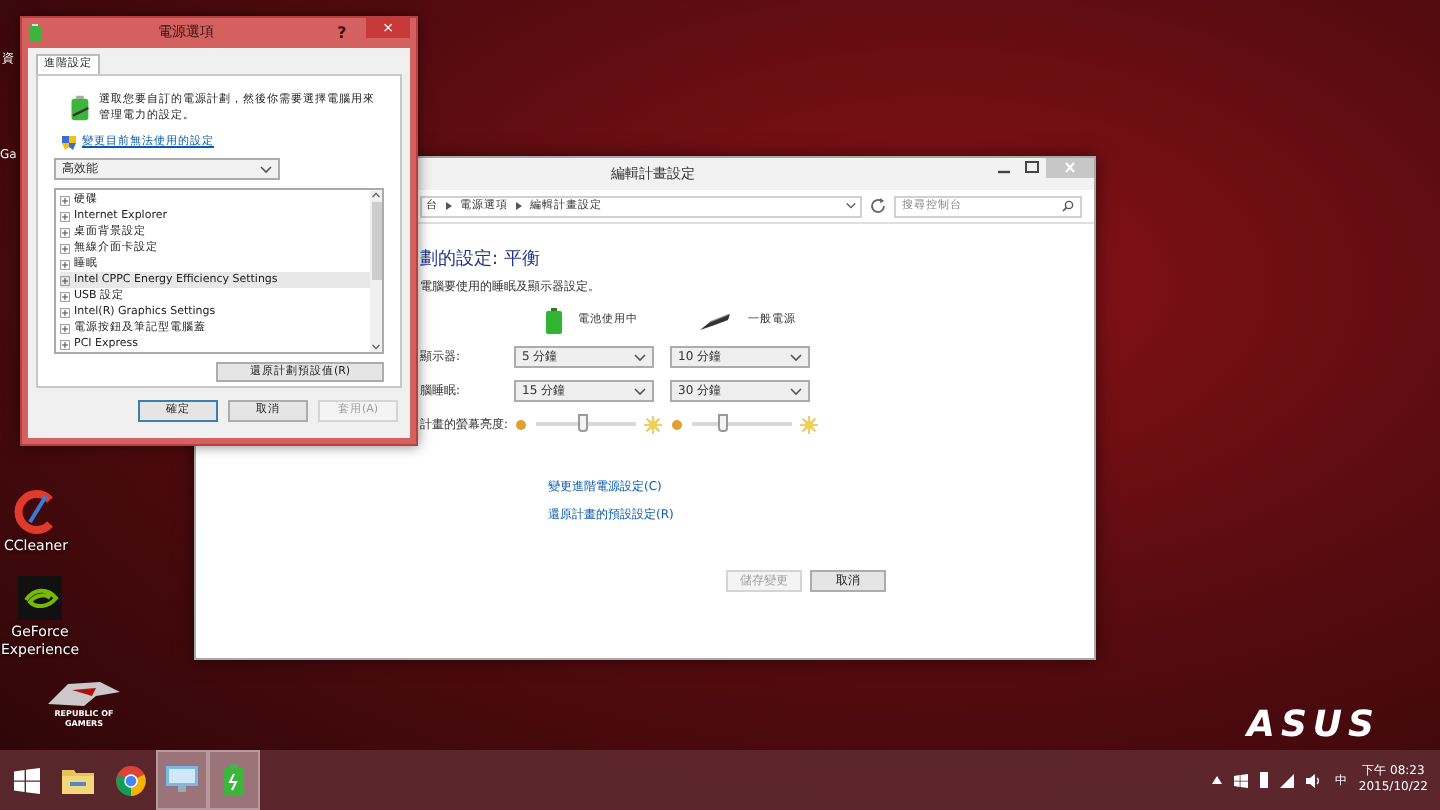  Describe the element at coordinates (36, 512) in the screenshot. I see `ccleaner-icon` at that location.